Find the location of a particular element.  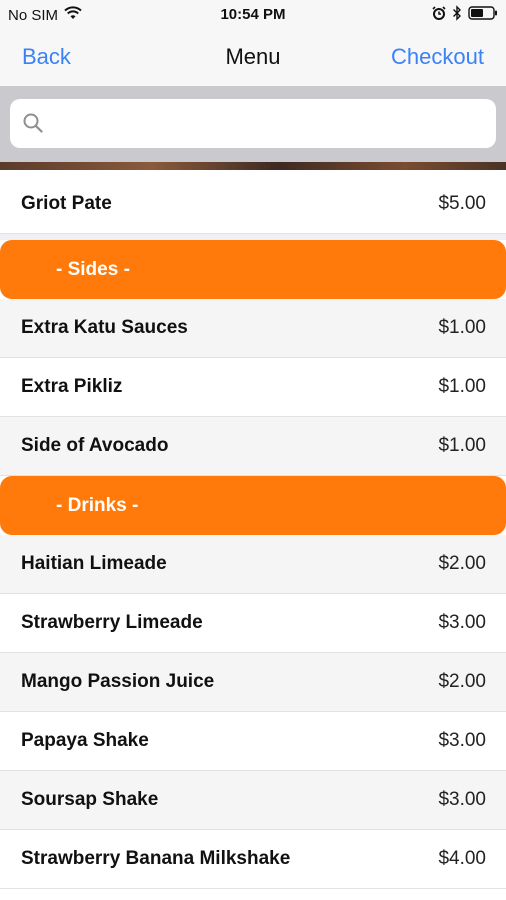

search-box is located at coordinates (253, 123).